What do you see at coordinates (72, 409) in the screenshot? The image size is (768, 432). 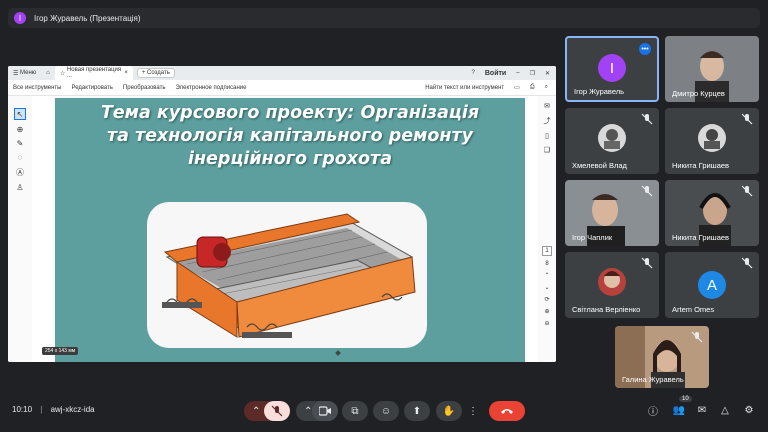 I see `meeting-code: awj-xkcz-ida` at bounding box center [72, 409].